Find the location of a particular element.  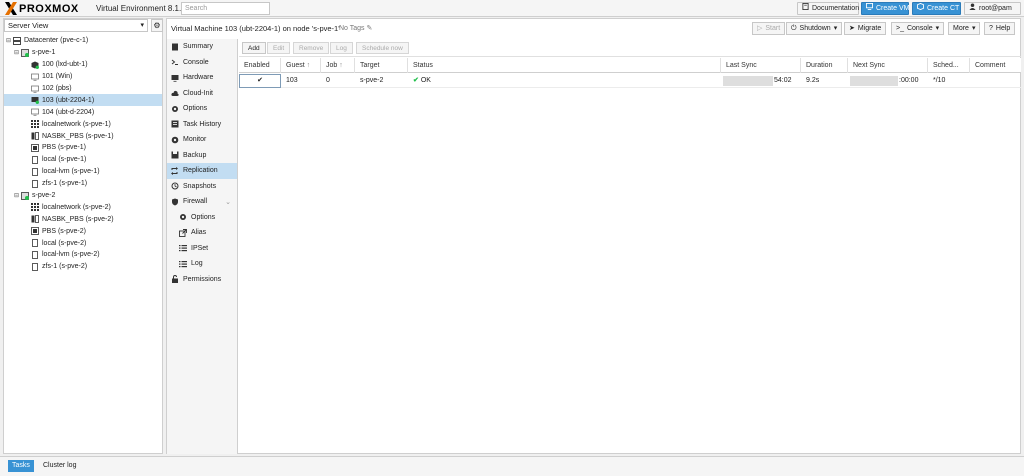

nav-firewall-ipset: IPSet is located at coordinates (202, 249).